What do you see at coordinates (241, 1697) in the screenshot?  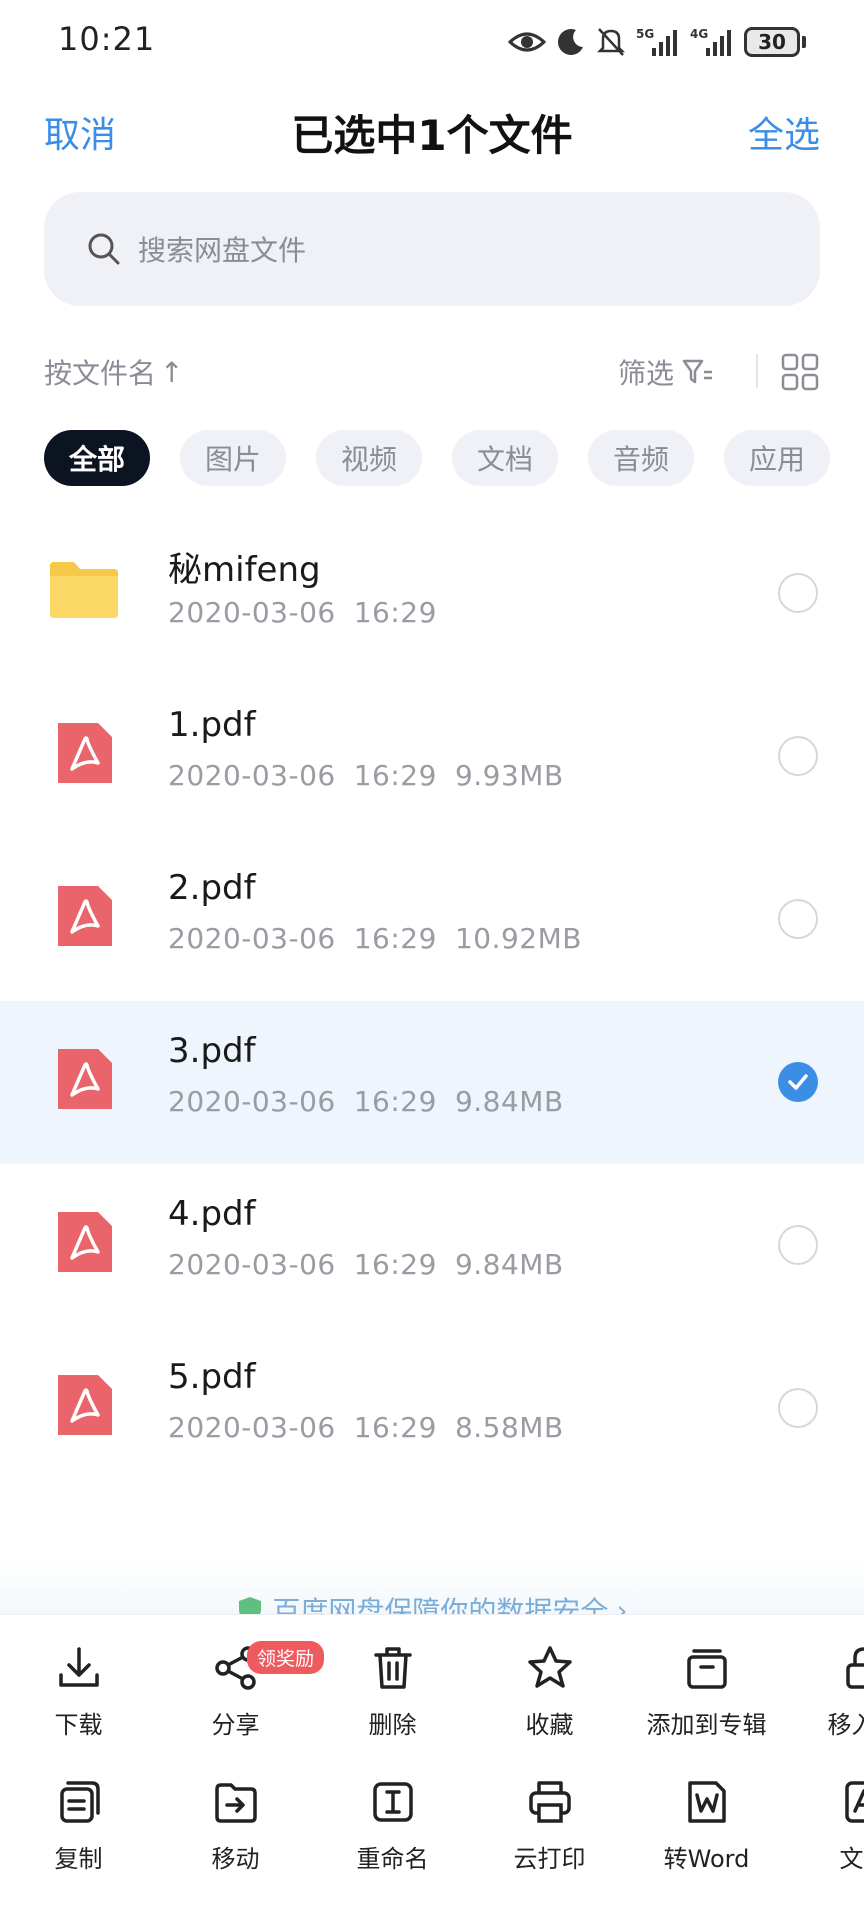 I see `share-button: 领奖励 分享` at bounding box center [241, 1697].